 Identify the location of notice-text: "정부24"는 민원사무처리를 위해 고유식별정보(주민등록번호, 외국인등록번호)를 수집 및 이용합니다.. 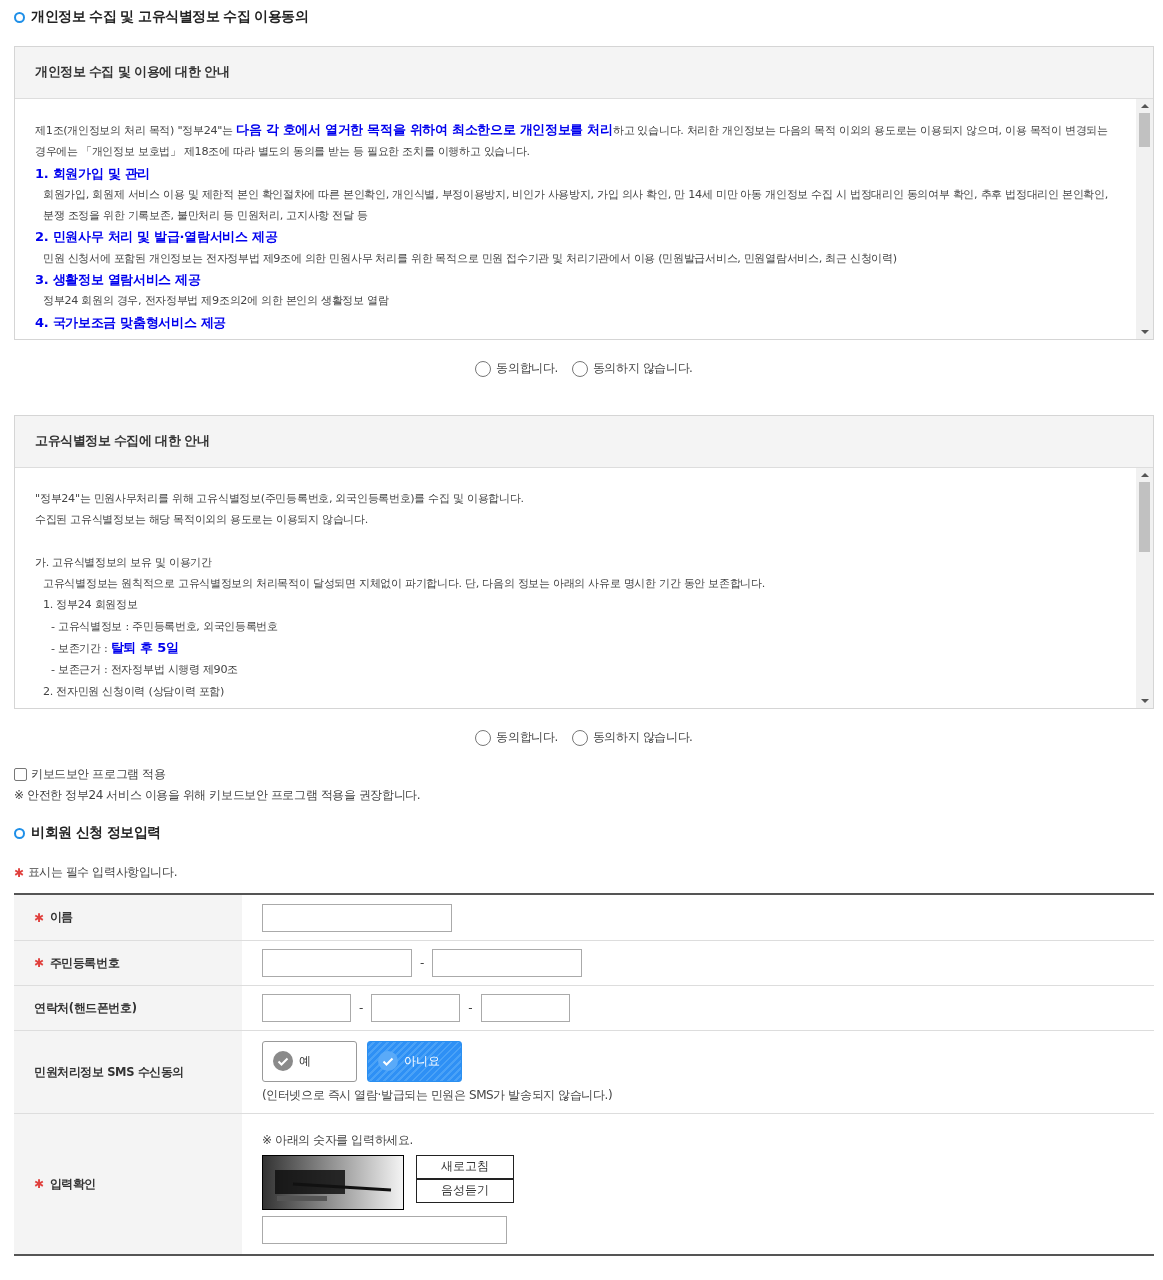
(280, 499).